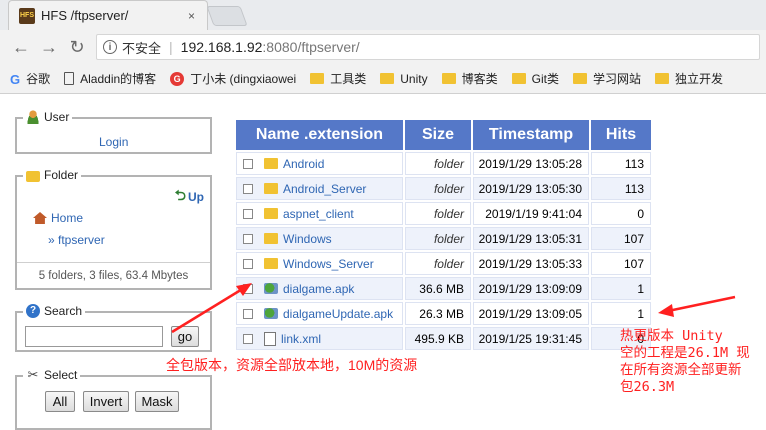 The width and height of the screenshot is (766, 430). What do you see at coordinates (292, 365) in the screenshot?
I see `full-package-note: 全包版本，资源全部放本地，10M的资源` at bounding box center [292, 365].